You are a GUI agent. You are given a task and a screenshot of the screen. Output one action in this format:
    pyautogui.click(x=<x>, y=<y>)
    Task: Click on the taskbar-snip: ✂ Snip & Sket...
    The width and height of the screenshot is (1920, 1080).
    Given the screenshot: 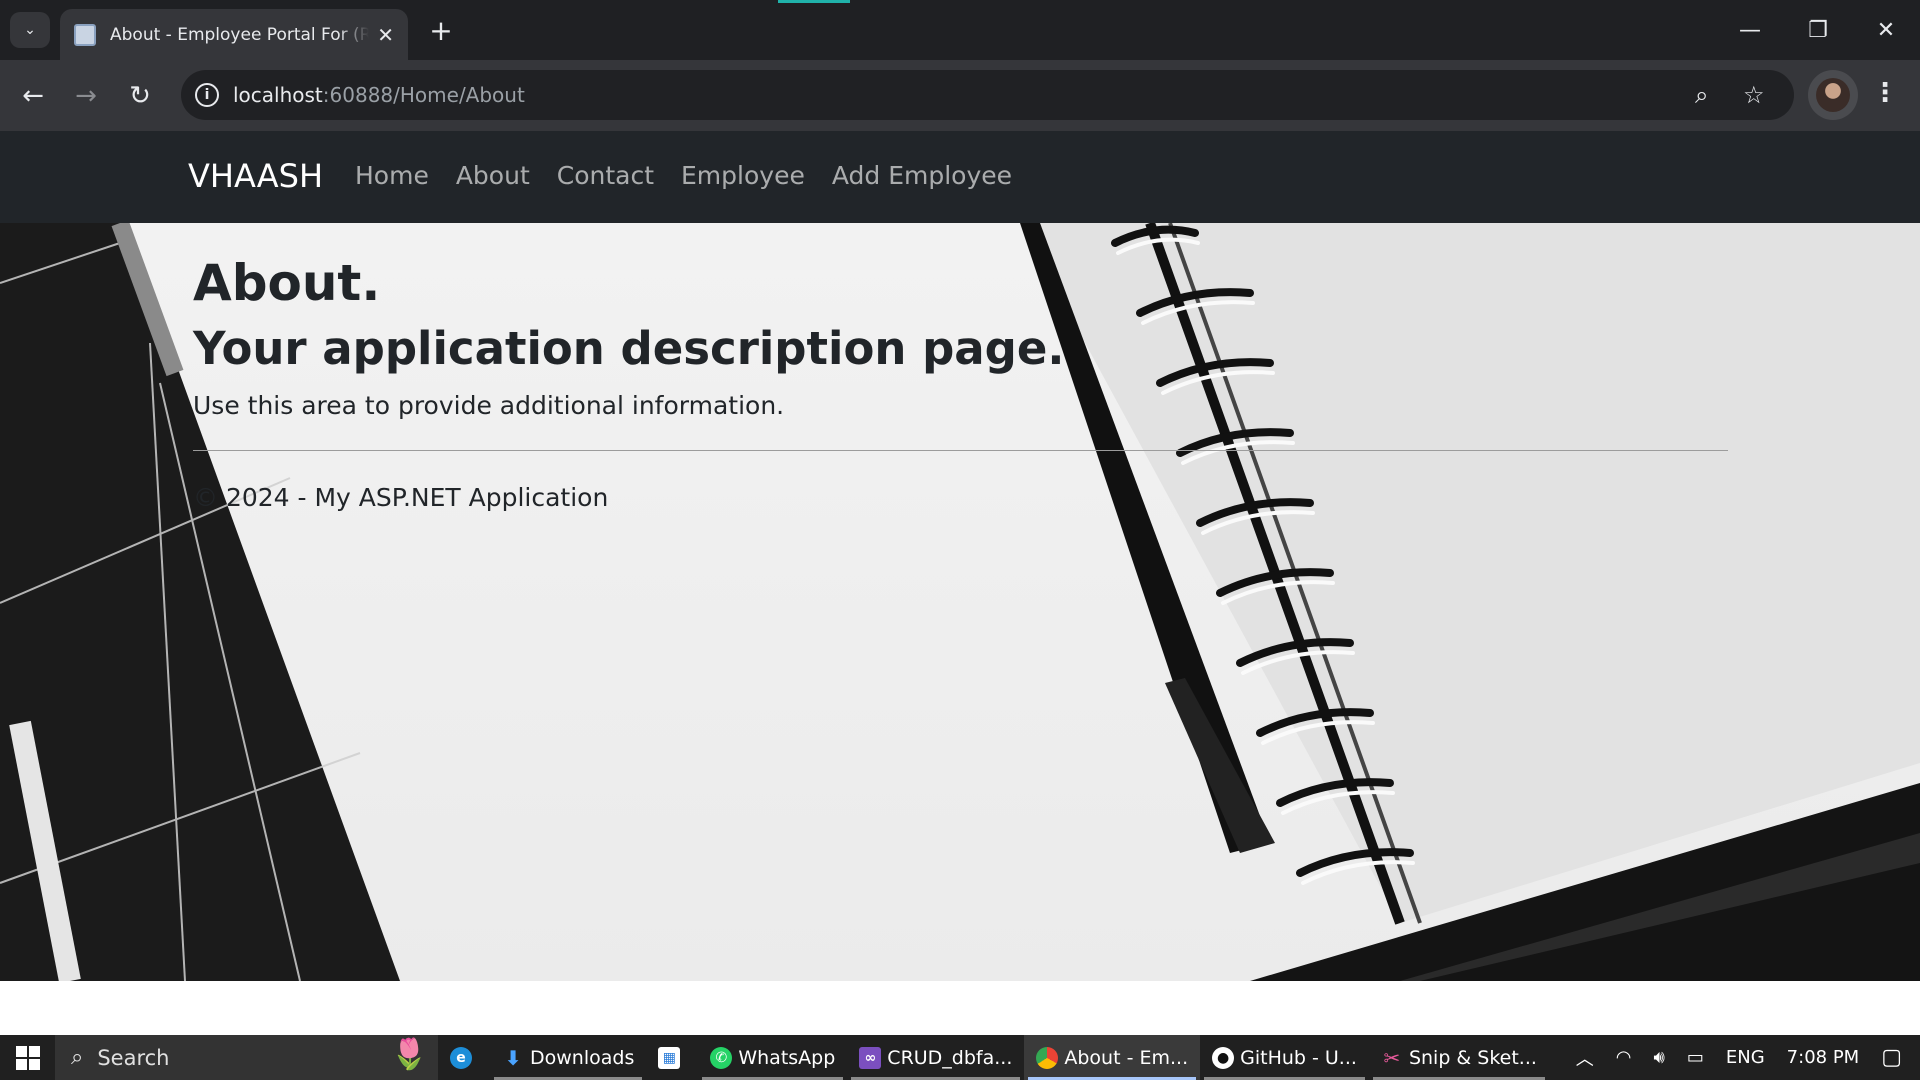 What is the action you would take?
    pyautogui.click(x=1459, y=1057)
    